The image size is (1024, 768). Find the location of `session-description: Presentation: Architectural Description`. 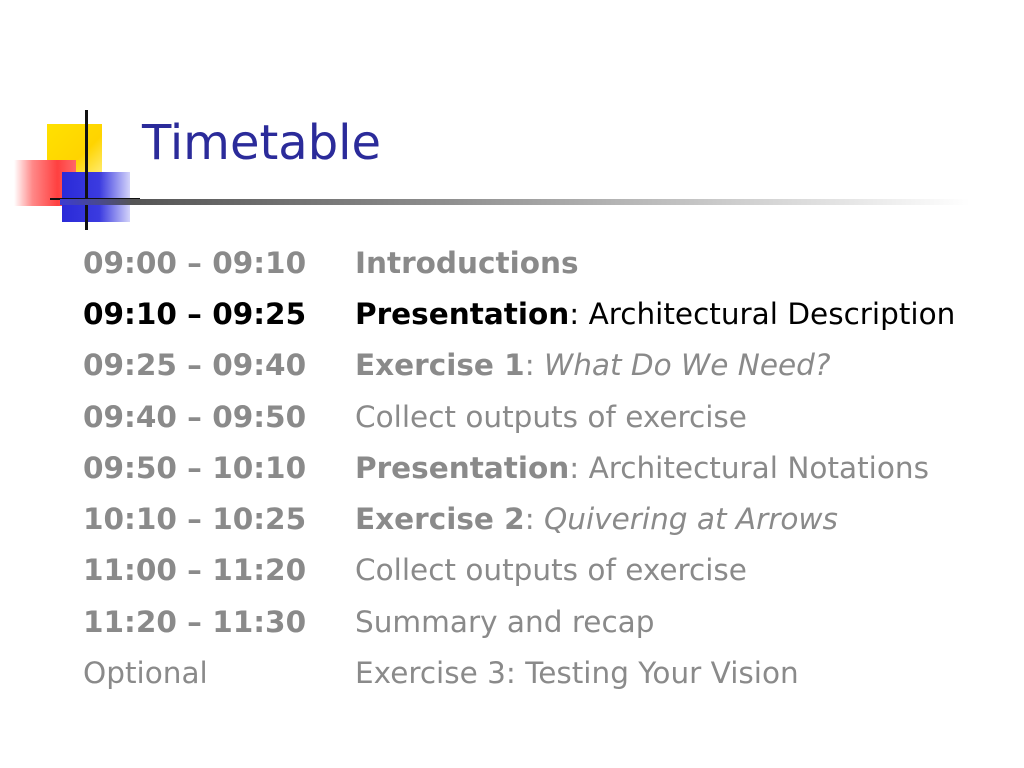

session-description: Presentation: Architectural Description is located at coordinates (679, 314).